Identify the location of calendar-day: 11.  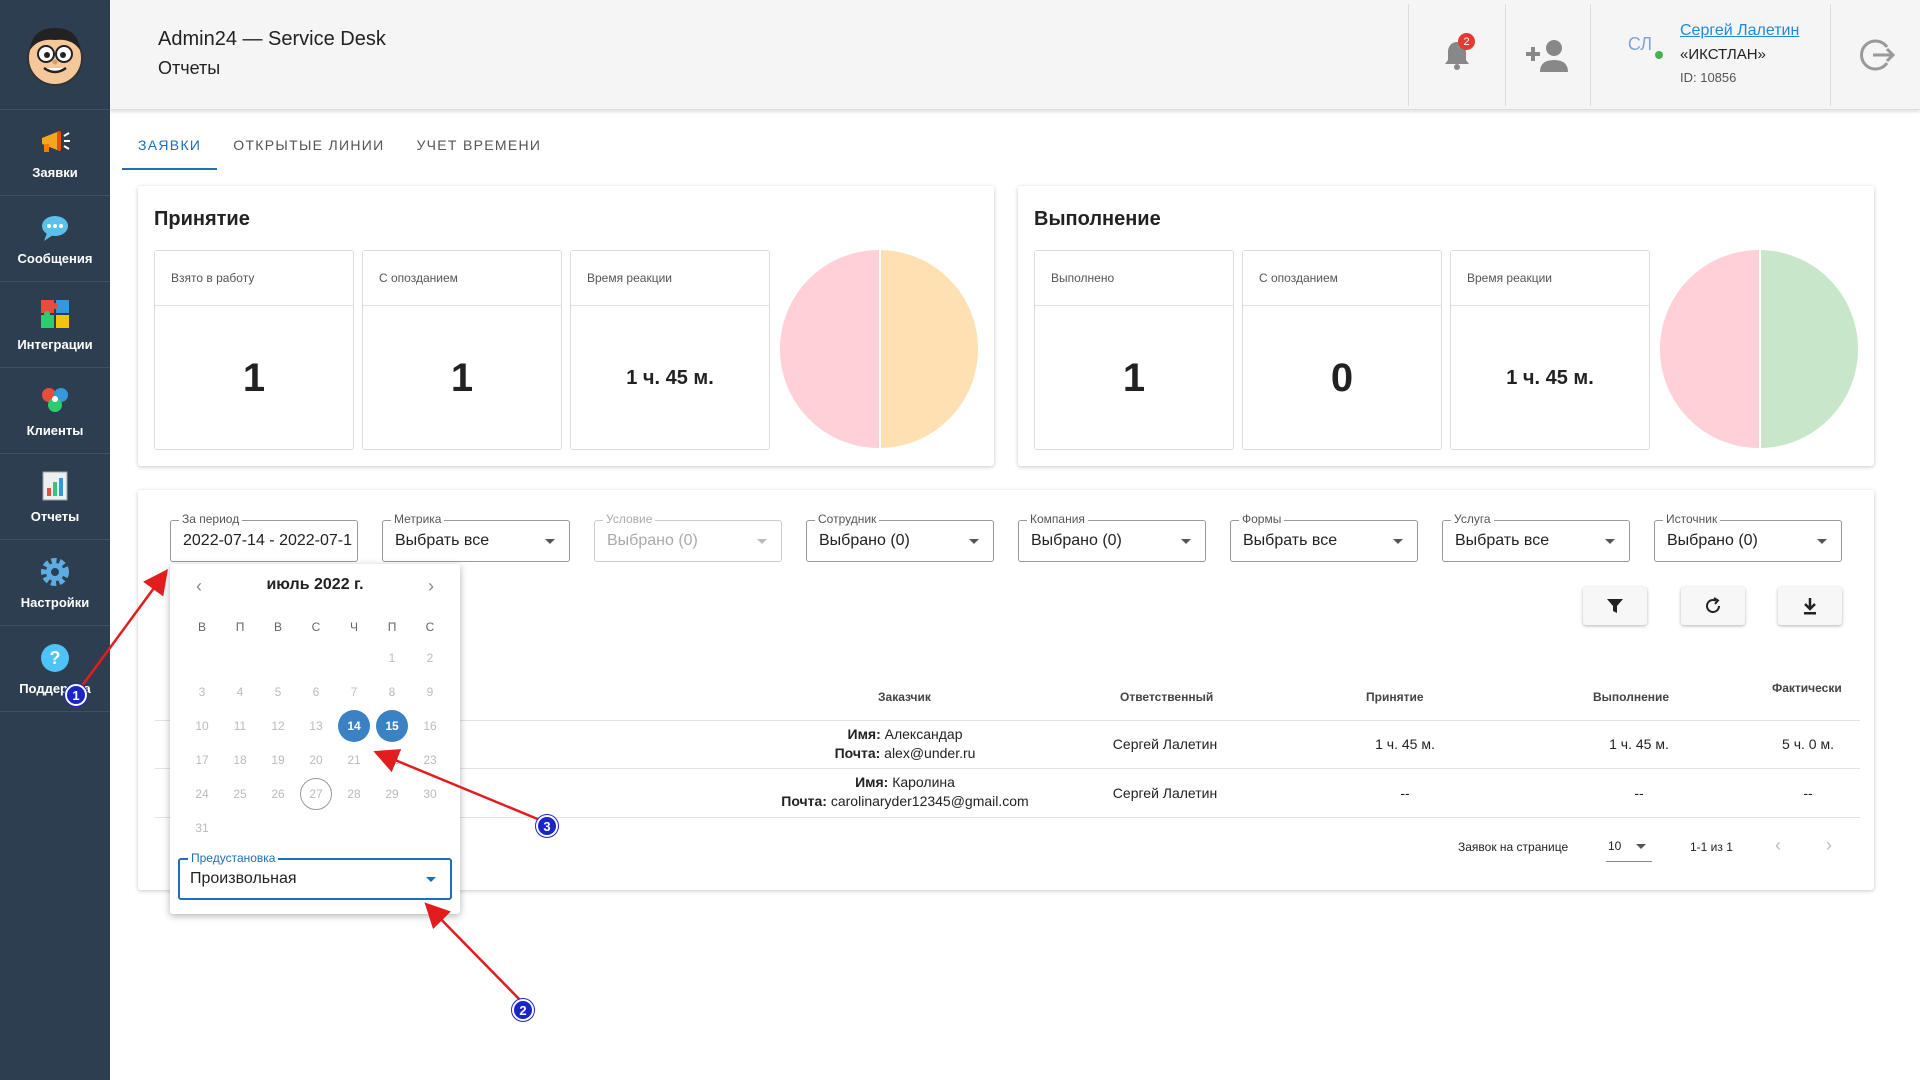
(240, 726).